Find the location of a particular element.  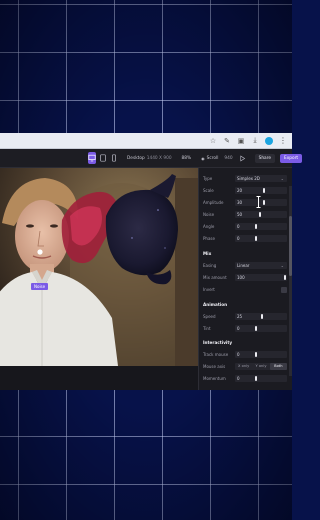

phone-view-button is located at coordinates (114, 158).